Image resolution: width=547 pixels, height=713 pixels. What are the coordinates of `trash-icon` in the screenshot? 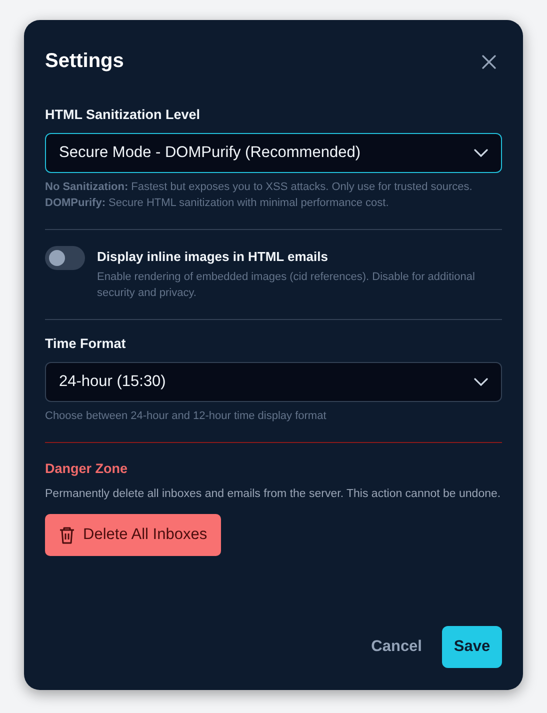 It's located at (67, 535).